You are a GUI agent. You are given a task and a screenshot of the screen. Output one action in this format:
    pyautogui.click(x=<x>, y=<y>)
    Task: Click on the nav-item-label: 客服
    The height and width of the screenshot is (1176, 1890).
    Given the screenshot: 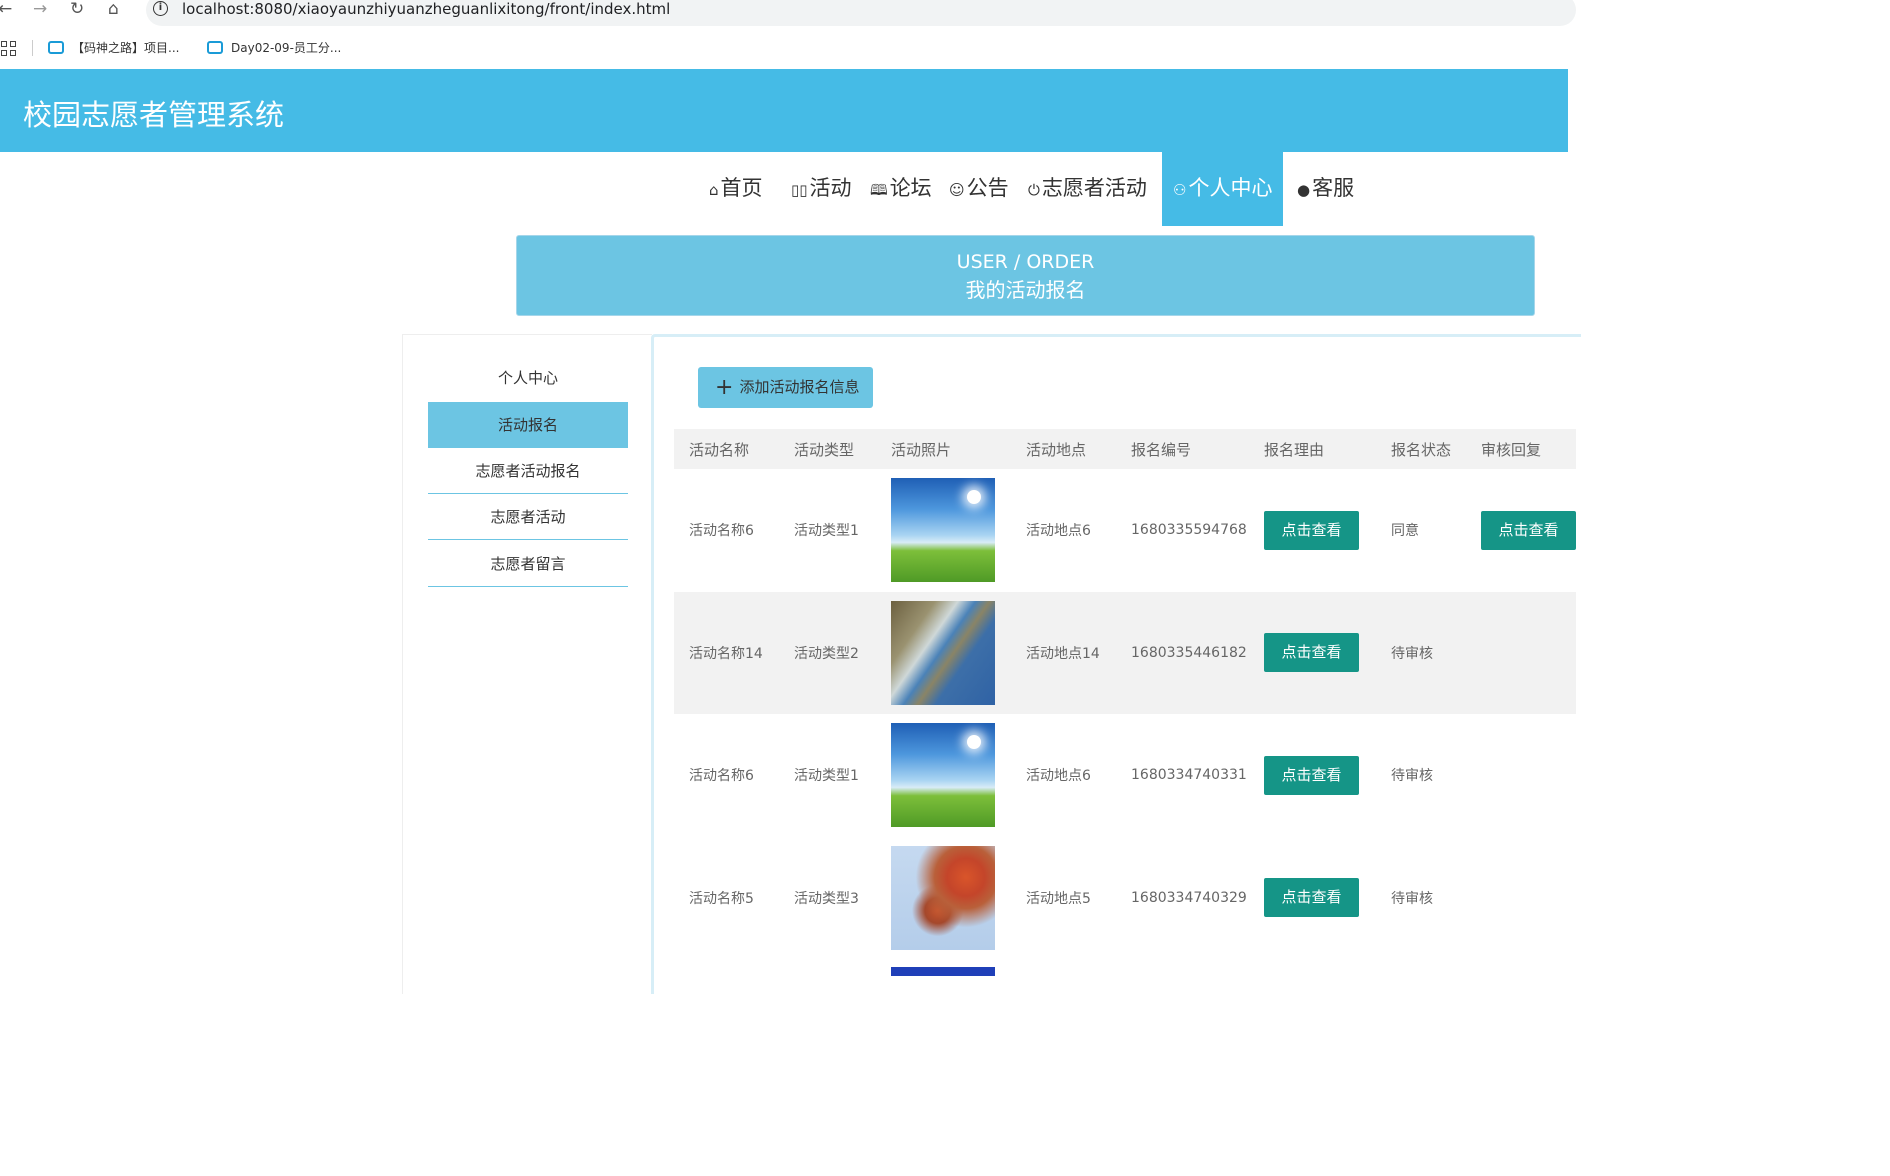 What is the action you would take?
    pyautogui.click(x=1333, y=188)
    